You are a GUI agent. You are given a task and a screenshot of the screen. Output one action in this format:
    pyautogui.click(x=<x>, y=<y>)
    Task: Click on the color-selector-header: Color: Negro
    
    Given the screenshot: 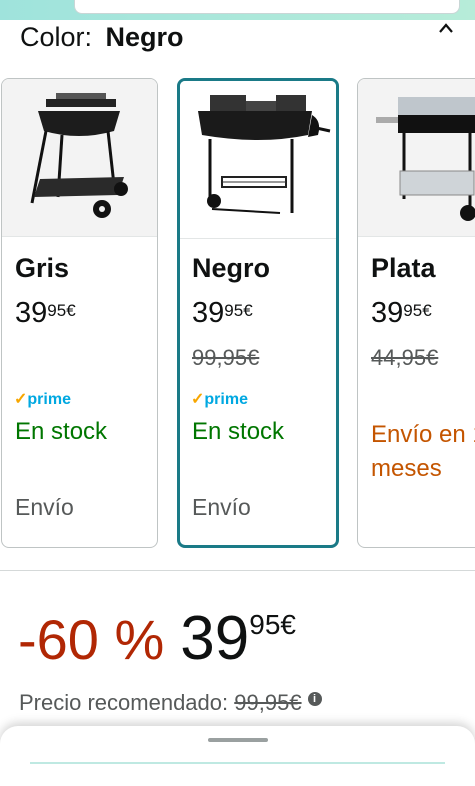 What is the action you would take?
    pyautogui.click(x=102, y=37)
    